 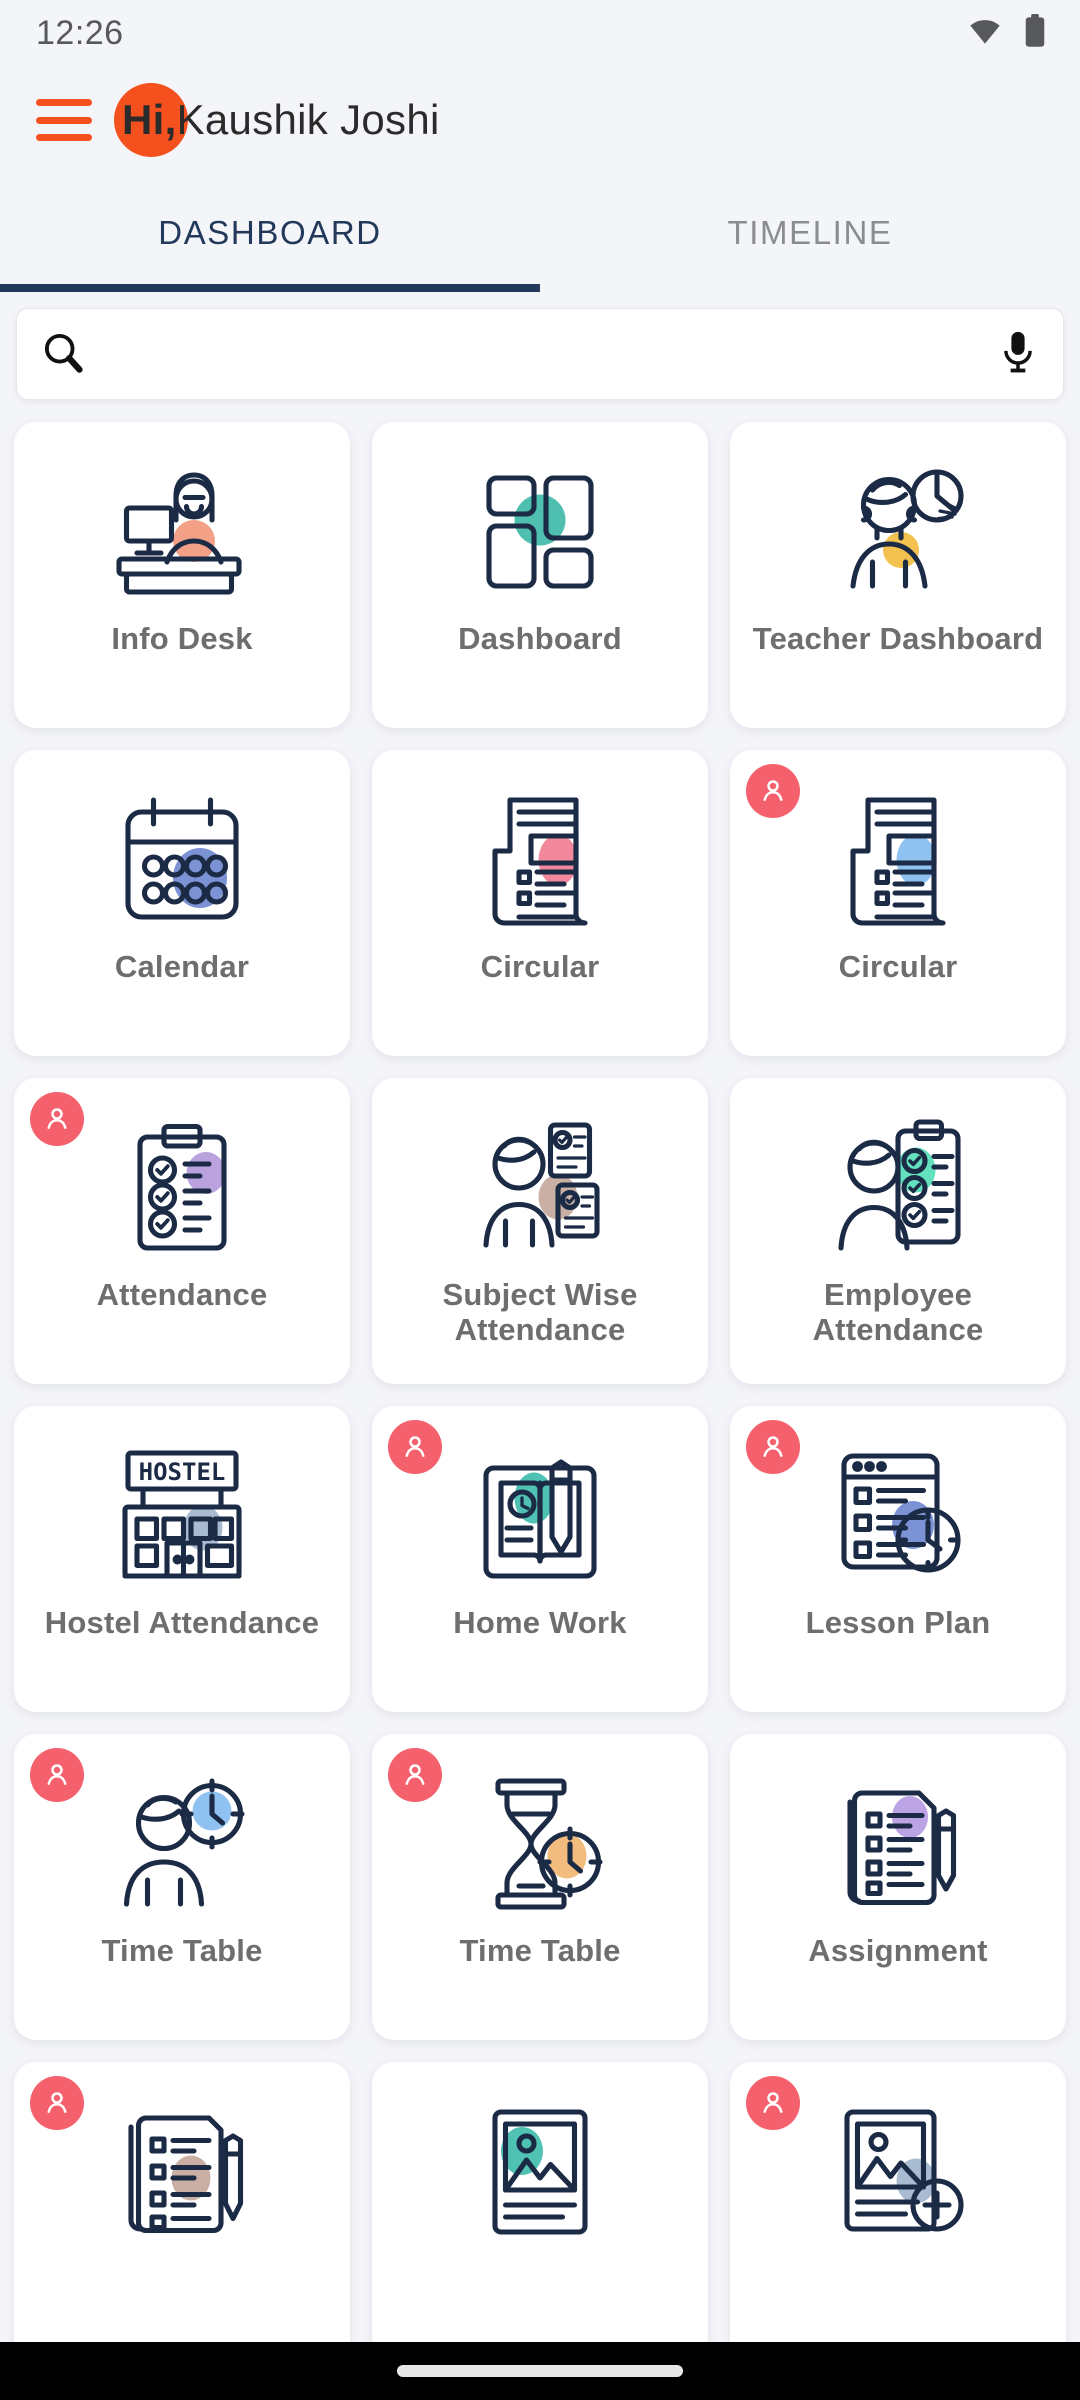 What do you see at coordinates (540, 33) in the screenshot?
I see `status-bar: 12:26` at bounding box center [540, 33].